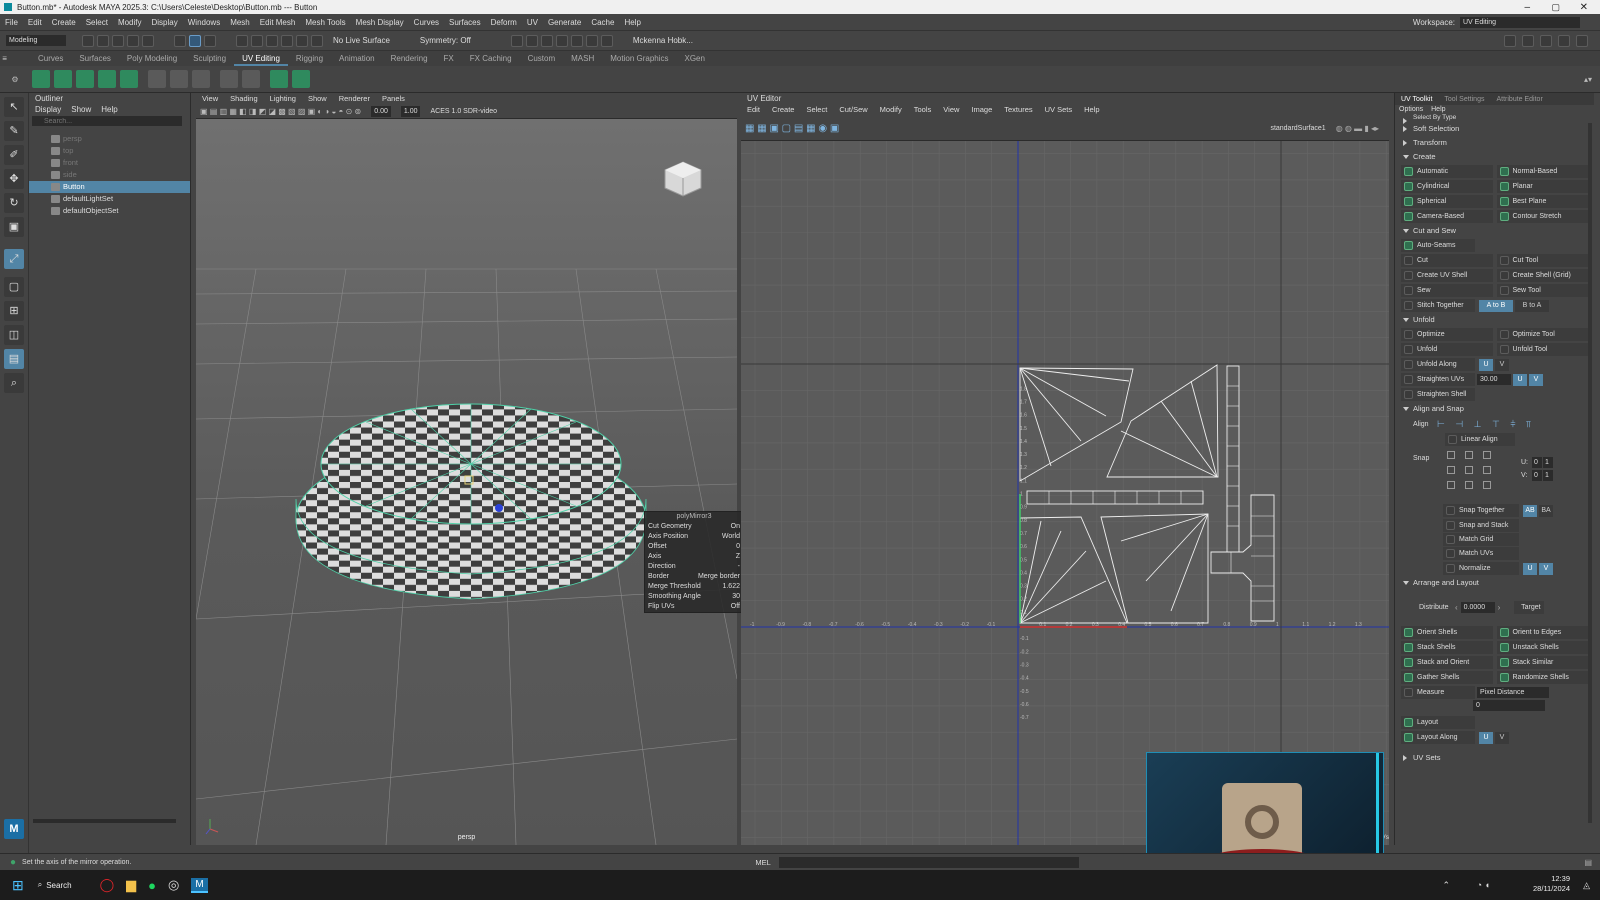 The image size is (1600, 900). I want to click on poly-mirror-row: Flip UVs Off, so click(694, 607).